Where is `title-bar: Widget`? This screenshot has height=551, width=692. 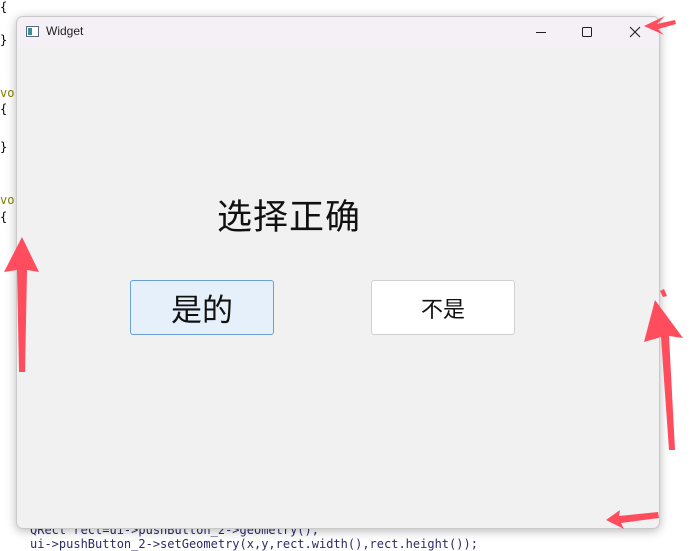 title-bar: Widget is located at coordinates (338, 32).